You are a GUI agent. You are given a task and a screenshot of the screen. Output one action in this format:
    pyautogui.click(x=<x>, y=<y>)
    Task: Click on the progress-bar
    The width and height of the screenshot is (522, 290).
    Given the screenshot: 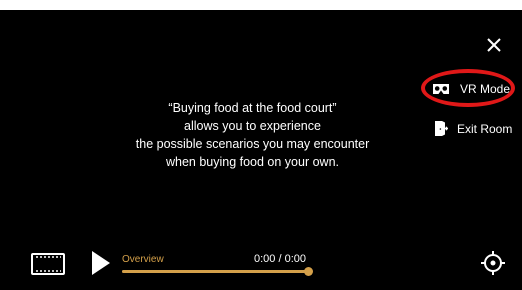 What is the action you would take?
    pyautogui.click(x=217, y=271)
    